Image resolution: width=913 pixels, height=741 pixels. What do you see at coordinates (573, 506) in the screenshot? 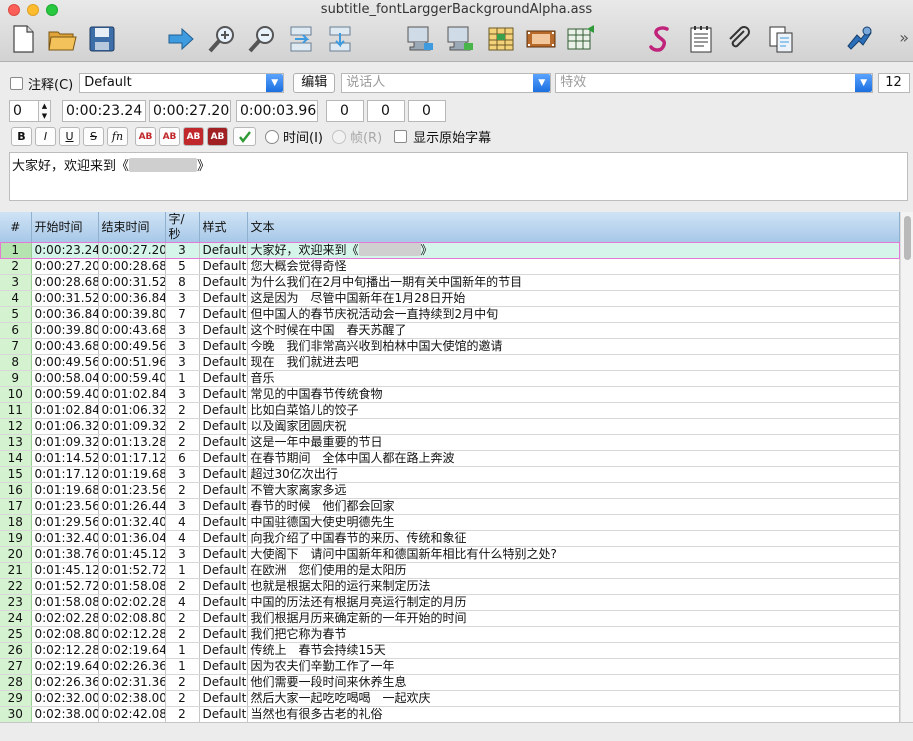
I see `cell-text: 春节的时候 他们都会回家` at bounding box center [573, 506].